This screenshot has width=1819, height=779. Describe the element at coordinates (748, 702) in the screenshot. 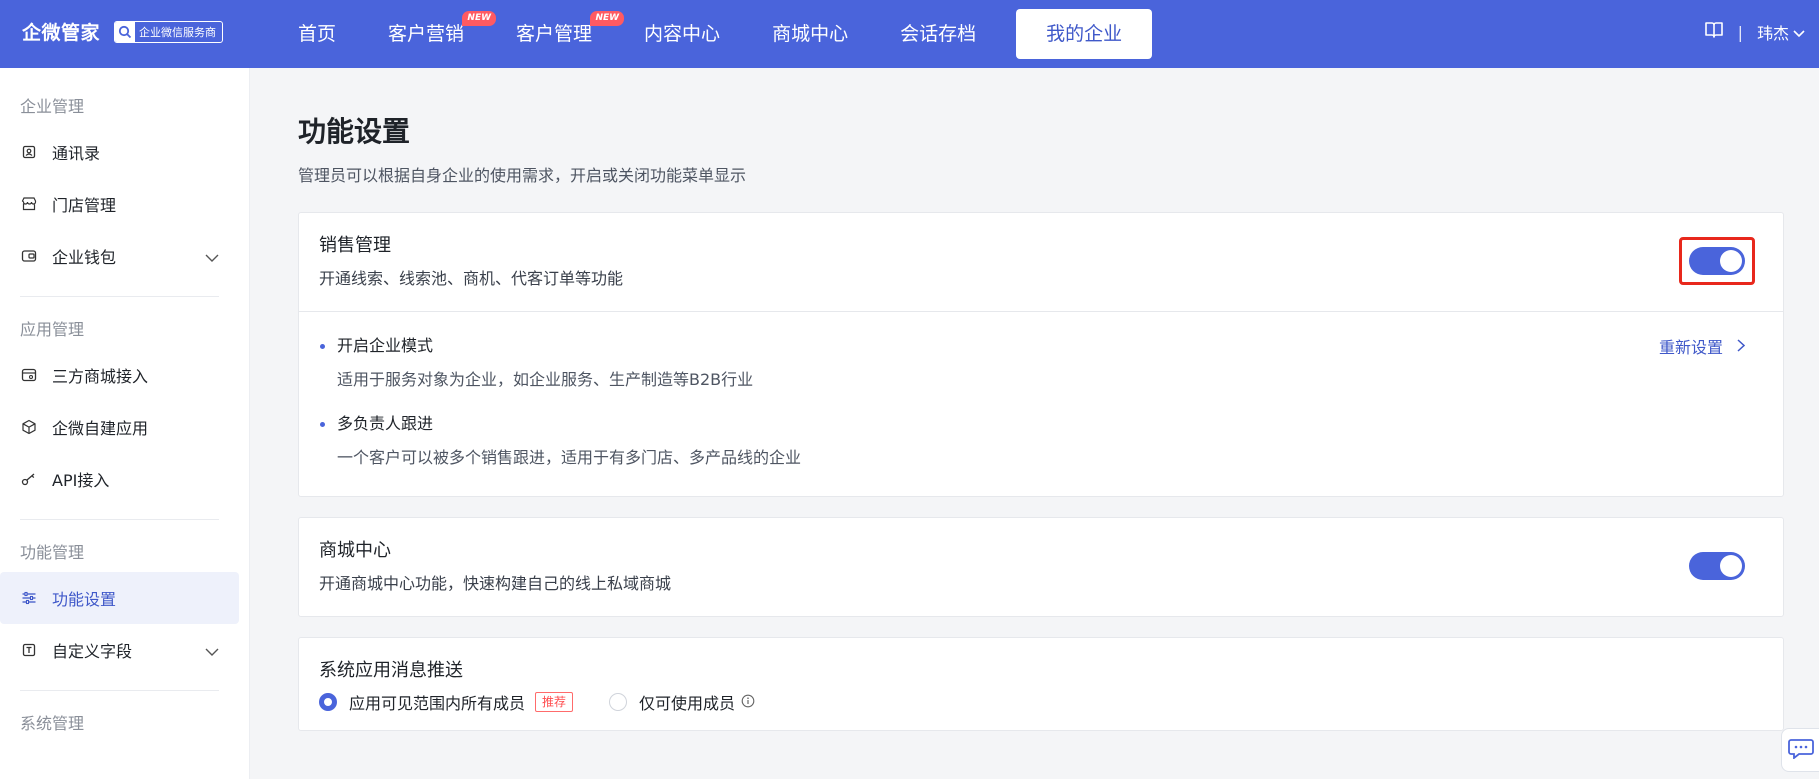

I see `info-icon` at that location.